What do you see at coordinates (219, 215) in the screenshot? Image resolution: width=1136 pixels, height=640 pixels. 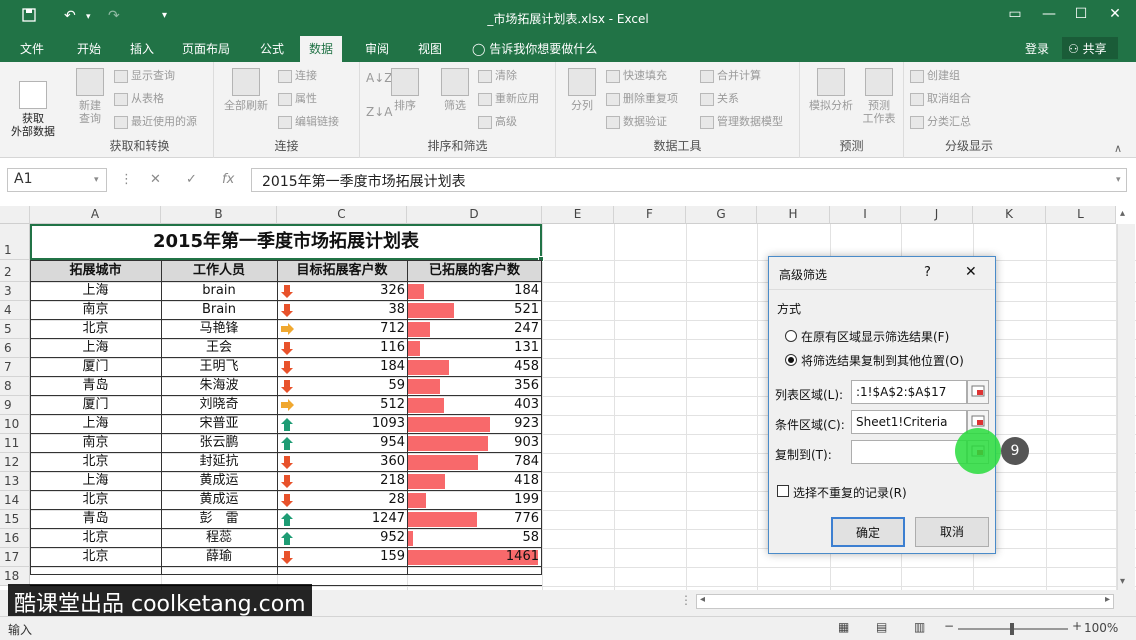 I see `column-header: B` at bounding box center [219, 215].